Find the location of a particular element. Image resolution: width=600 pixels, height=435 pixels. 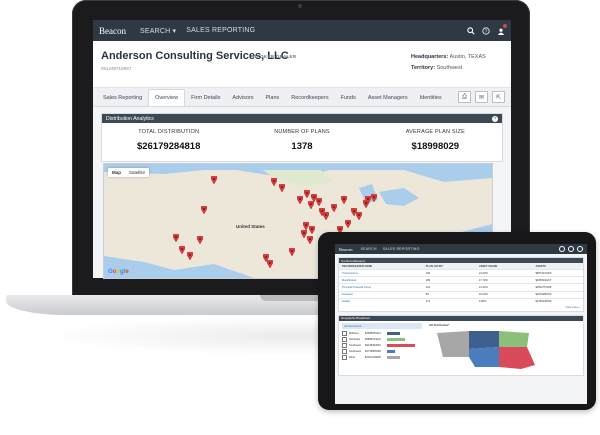

tablet-logo: Beacon is located at coordinates (346, 249).